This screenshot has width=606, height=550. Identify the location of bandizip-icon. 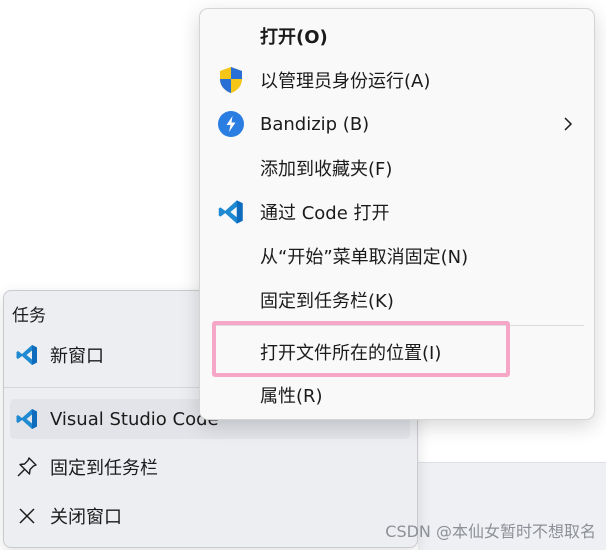
(231, 124).